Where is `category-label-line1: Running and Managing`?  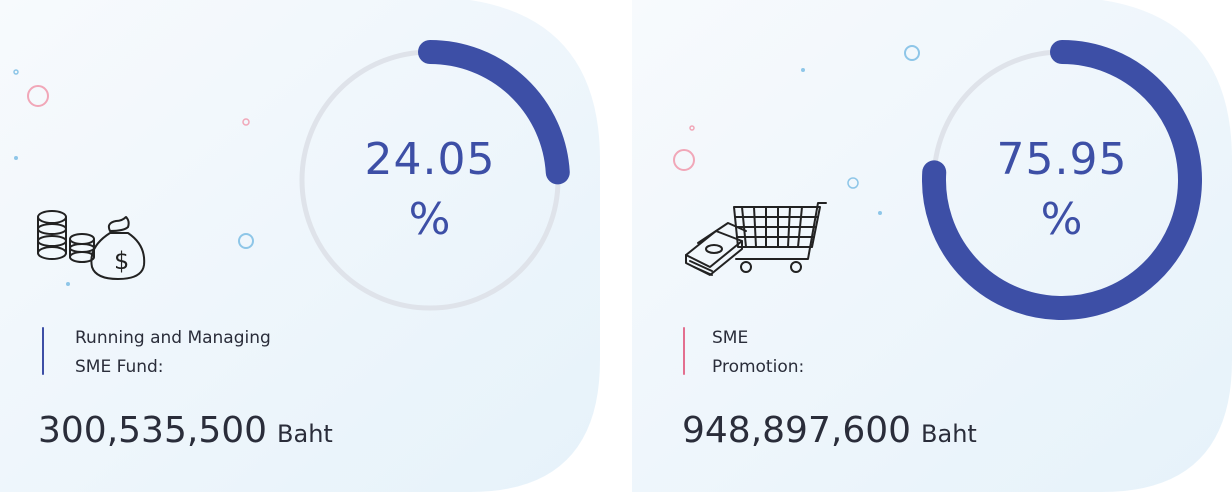
category-label-line1: Running and Managing is located at coordinates (173, 338).